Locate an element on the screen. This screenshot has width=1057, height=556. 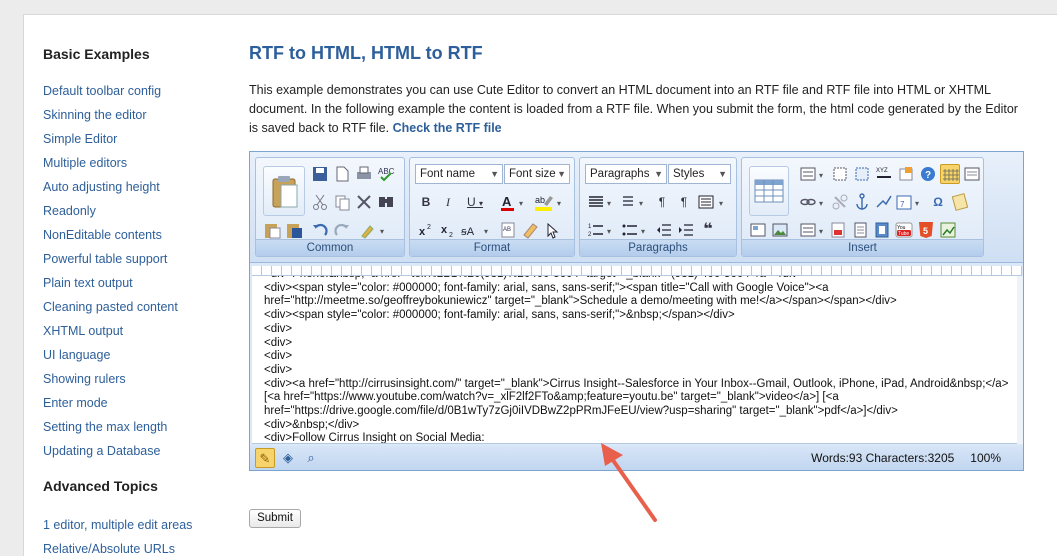
font-size-dropdown: Font size ▼ is located at coordinates (537, 174).